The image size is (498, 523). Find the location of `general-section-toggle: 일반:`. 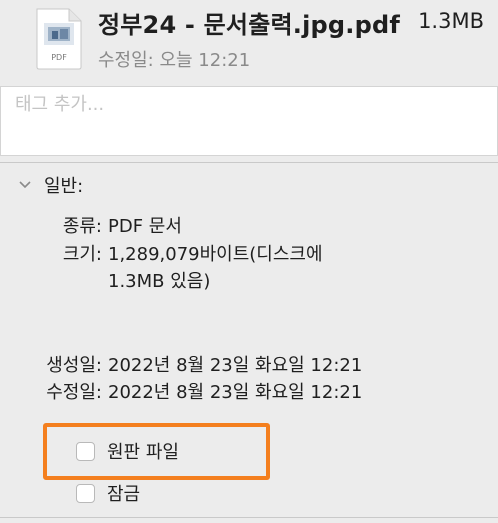

general-section-toggle: 일반: is located at coordinates (50, 185).